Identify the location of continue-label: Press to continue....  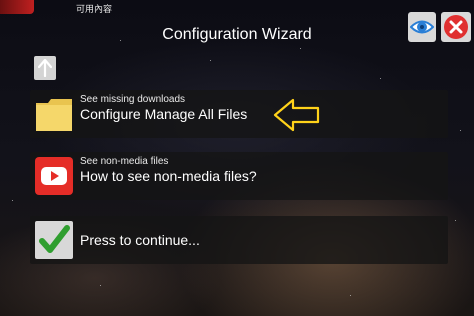
(140, 240).